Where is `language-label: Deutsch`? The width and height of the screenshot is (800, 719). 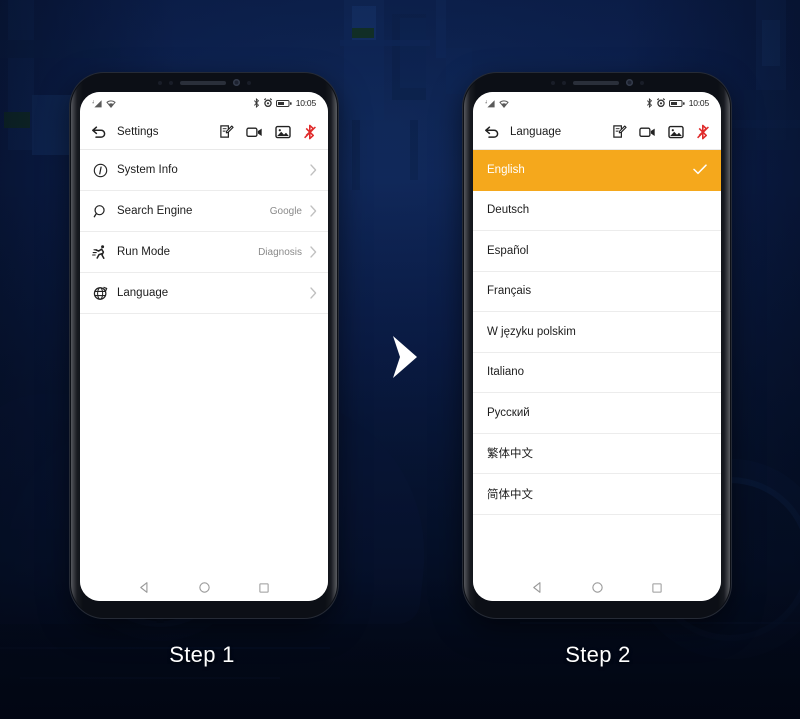 language-label: Deutsch is located at coordinates (508, 210).